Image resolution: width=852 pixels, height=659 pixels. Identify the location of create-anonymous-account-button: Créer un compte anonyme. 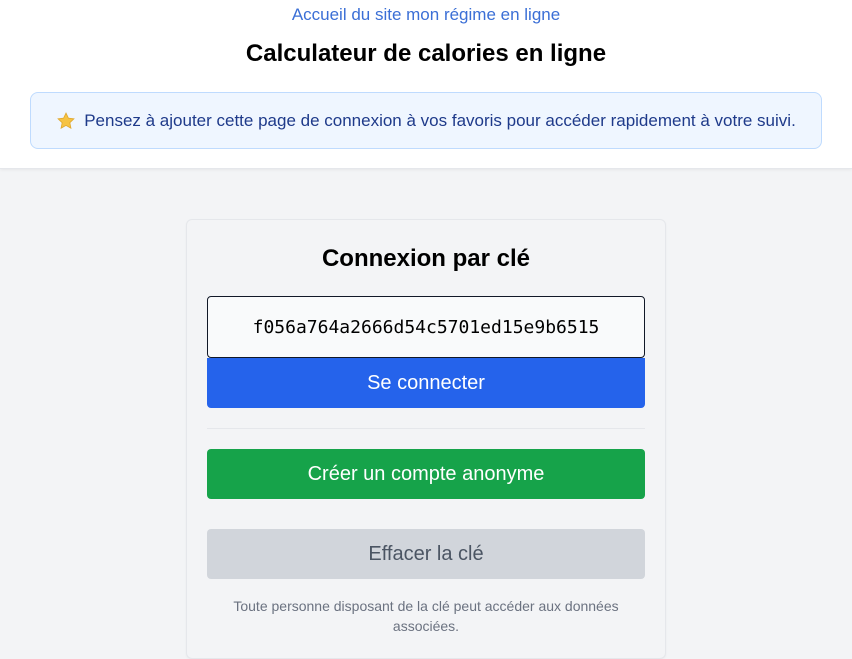
(426, 474).